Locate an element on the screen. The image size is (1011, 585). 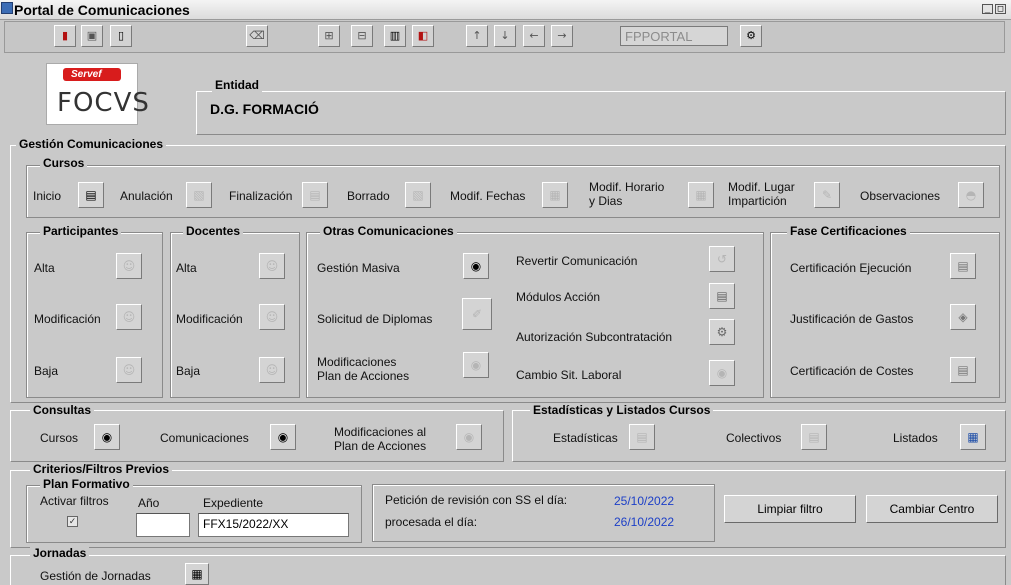
revertir-comunicacion-button: ↺ is located at coordinates (722, 259).